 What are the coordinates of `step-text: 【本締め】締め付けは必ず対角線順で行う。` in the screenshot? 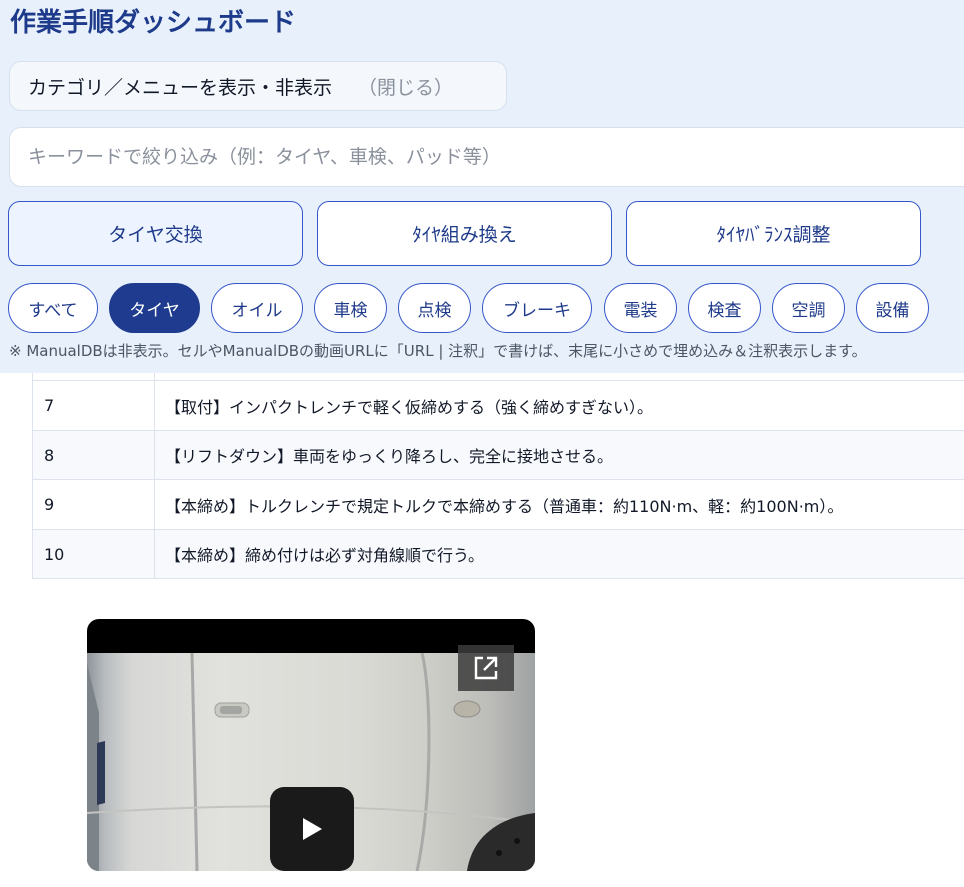 It's located at (325, 555).